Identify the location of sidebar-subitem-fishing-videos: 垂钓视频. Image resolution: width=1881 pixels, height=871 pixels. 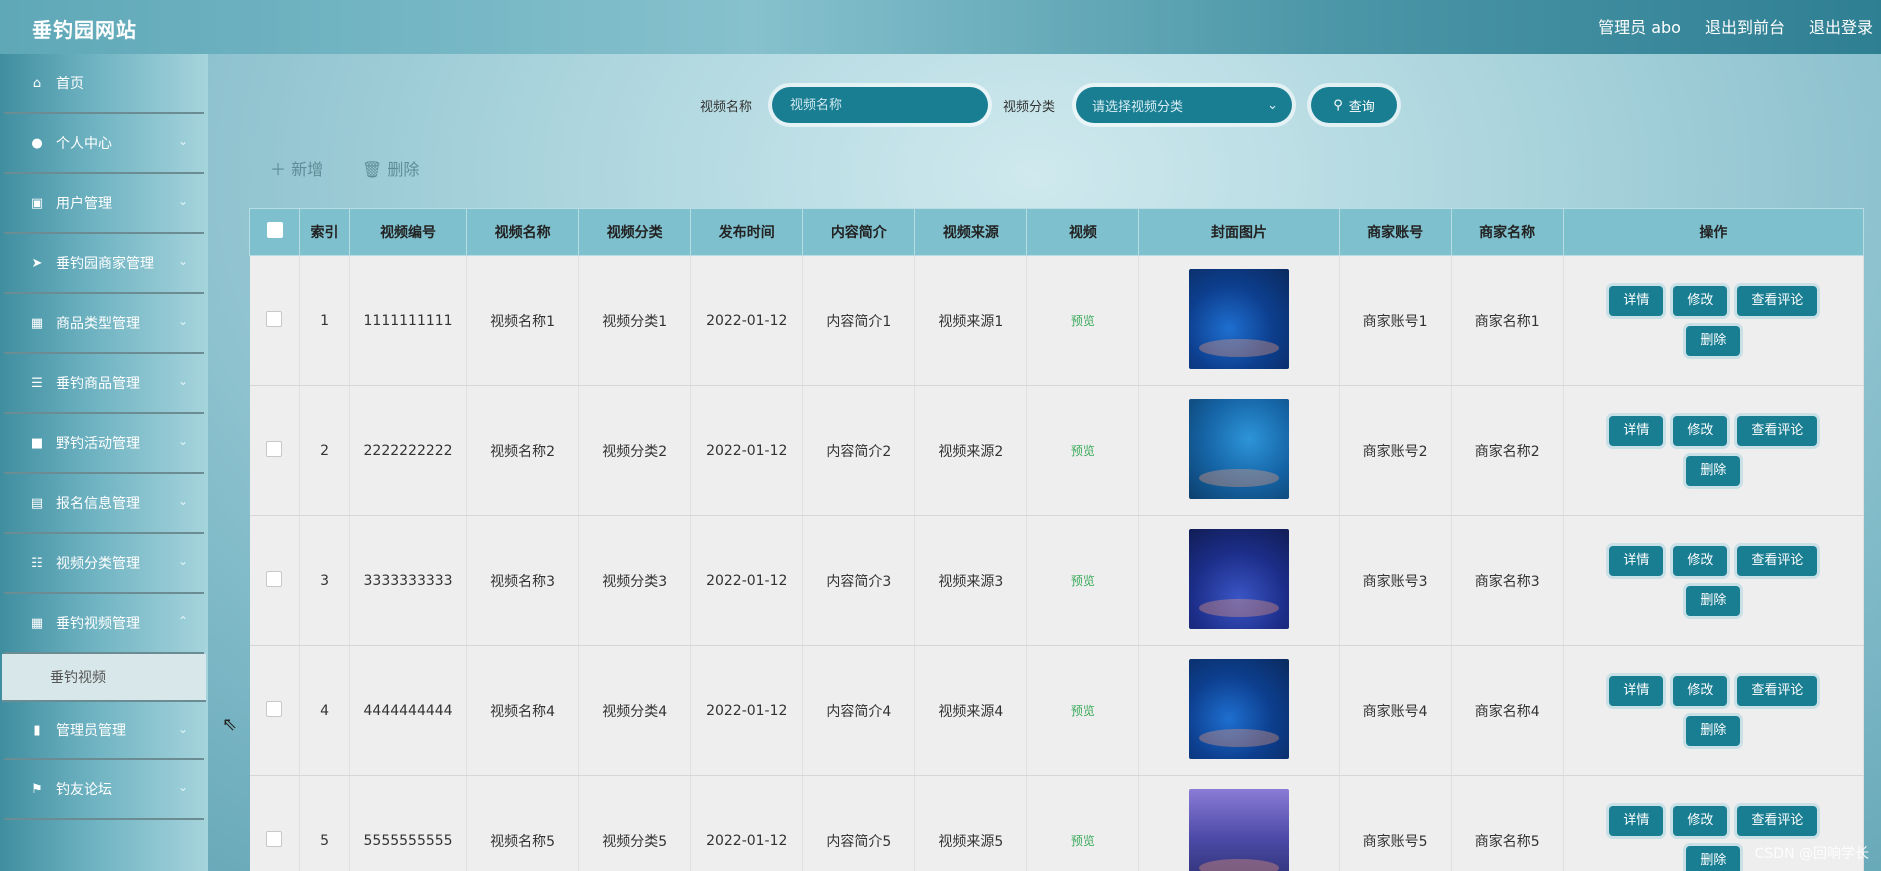
(104, 678).